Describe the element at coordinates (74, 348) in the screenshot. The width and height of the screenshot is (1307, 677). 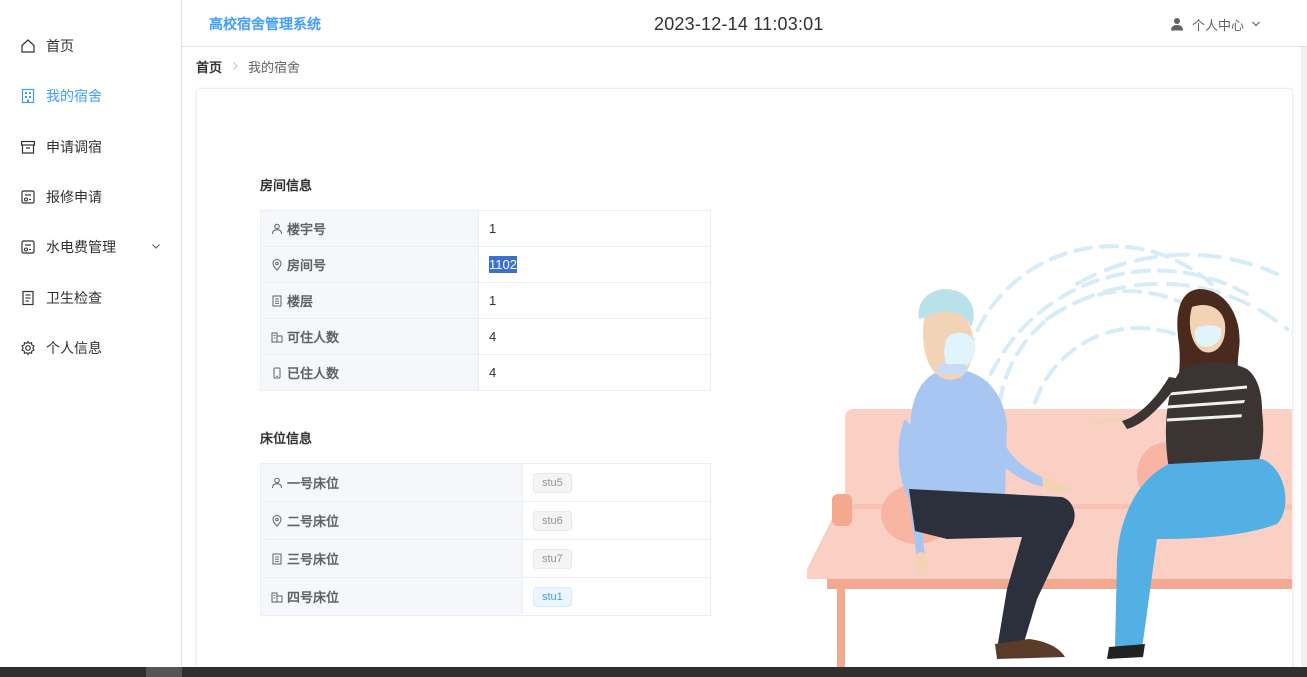
I see `sidebar-item-label: 个人信息` at that location.